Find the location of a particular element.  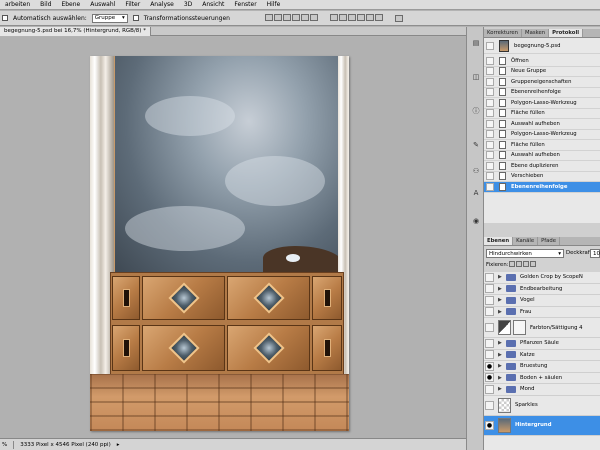

menu-view: Ansicht is located at coordinates (213, 5).